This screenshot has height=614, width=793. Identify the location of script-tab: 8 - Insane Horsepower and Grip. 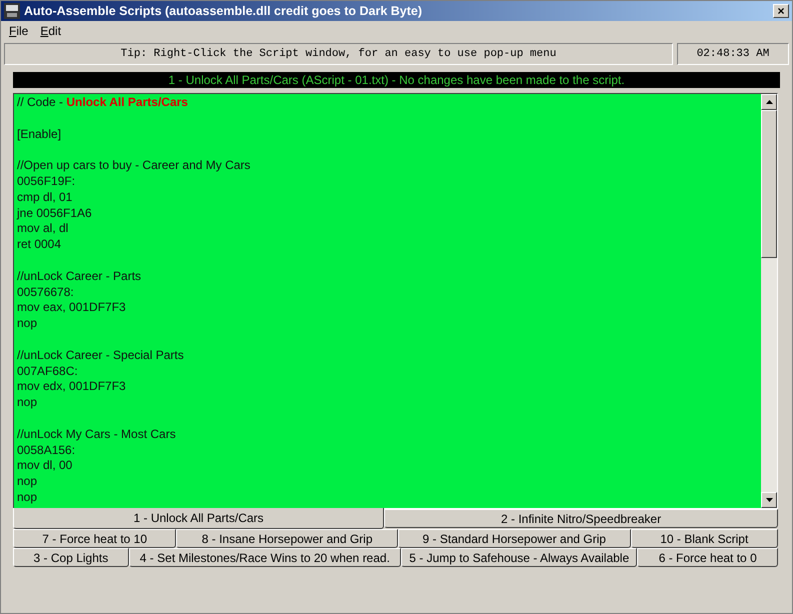
(287, 538).